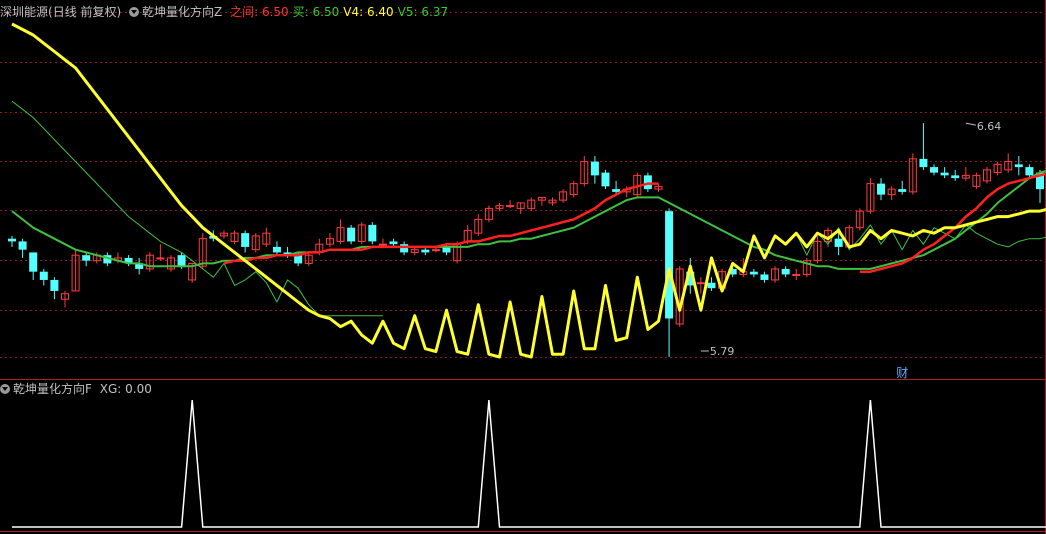 The image size is (1046, 534). Describe the element at coordinates (989, 126) in the screenshot. I see `high-price-label: 6.64` at that location.